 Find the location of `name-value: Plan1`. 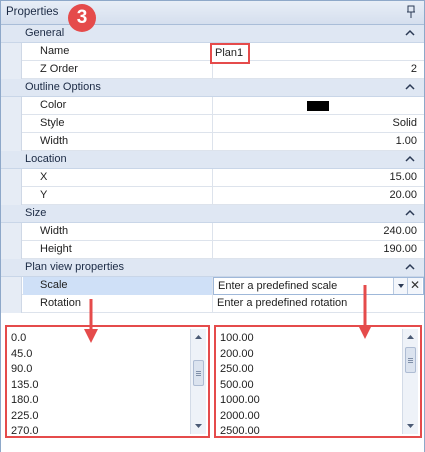

name-value: Plan1 is located at coordinates (229, 53).